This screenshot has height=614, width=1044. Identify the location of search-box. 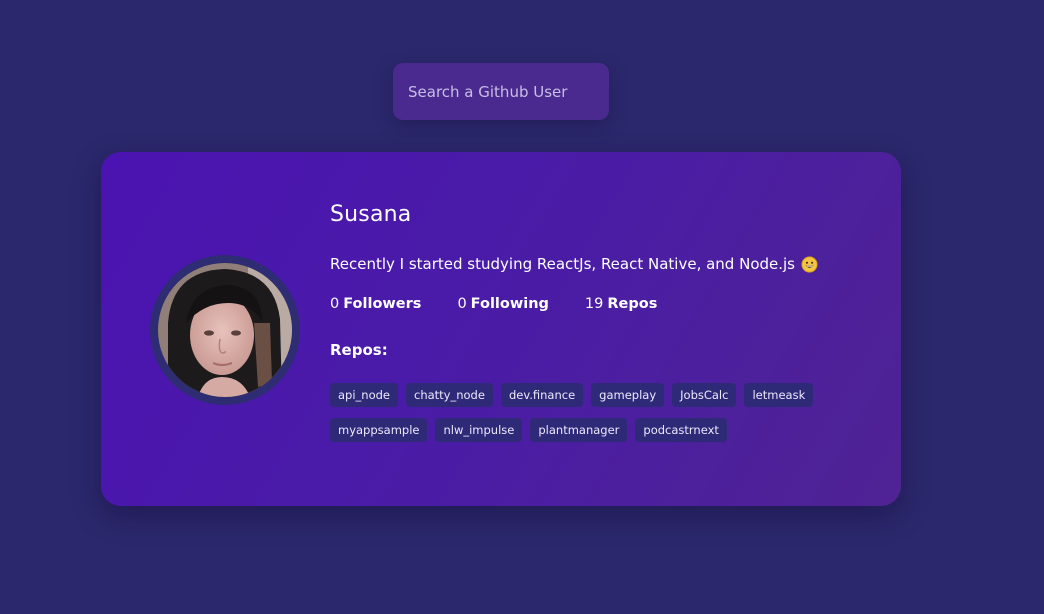
(501, 91).